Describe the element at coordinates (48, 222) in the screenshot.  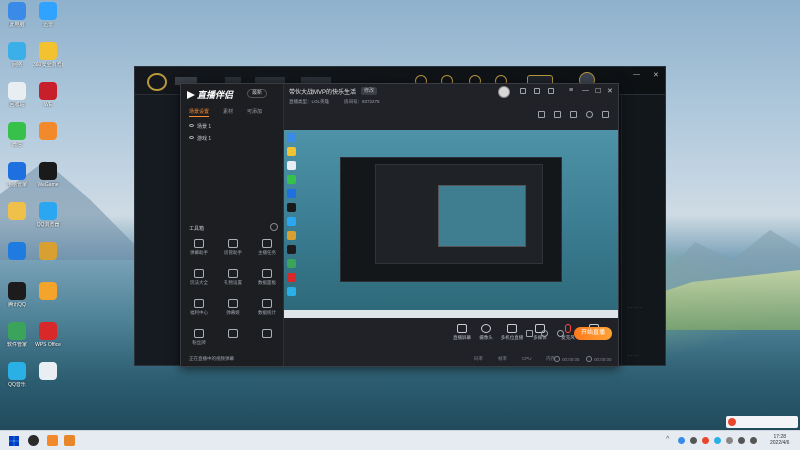
I see `desktop-shortcut: QQ浏览器` at that location.